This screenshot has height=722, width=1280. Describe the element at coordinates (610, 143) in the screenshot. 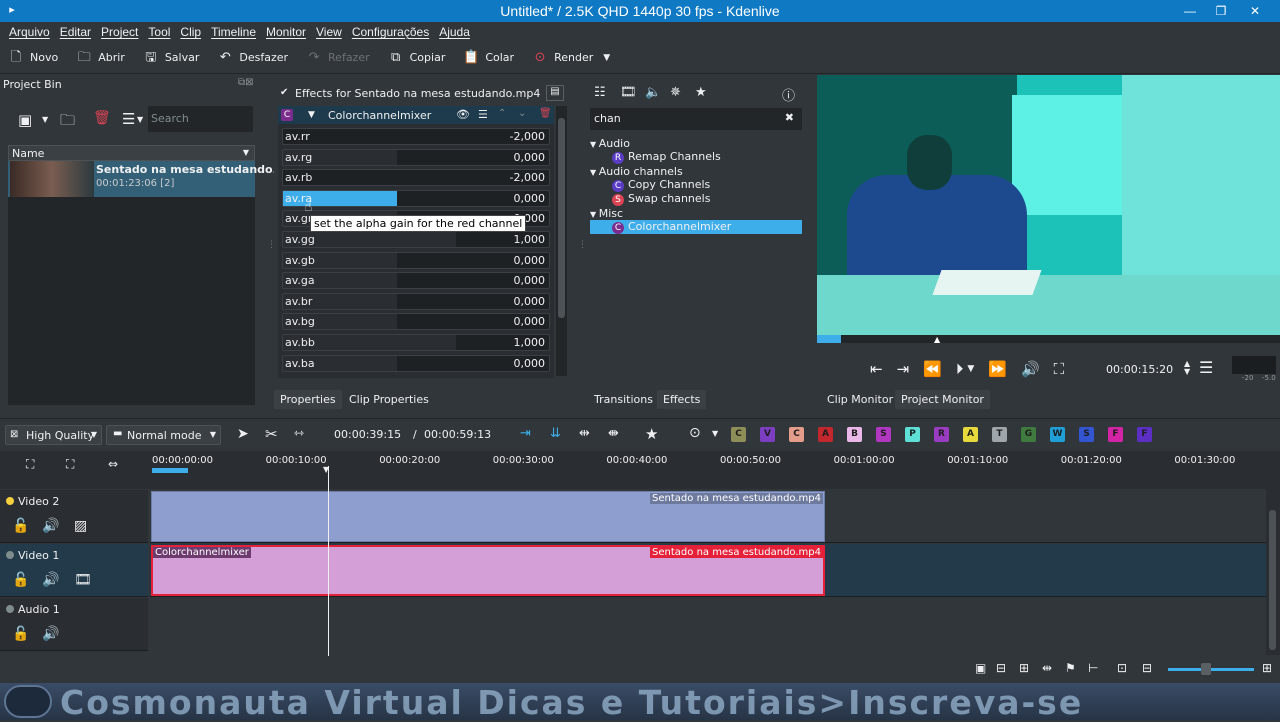

I see `effect-group: ▼ Audio` at that location.